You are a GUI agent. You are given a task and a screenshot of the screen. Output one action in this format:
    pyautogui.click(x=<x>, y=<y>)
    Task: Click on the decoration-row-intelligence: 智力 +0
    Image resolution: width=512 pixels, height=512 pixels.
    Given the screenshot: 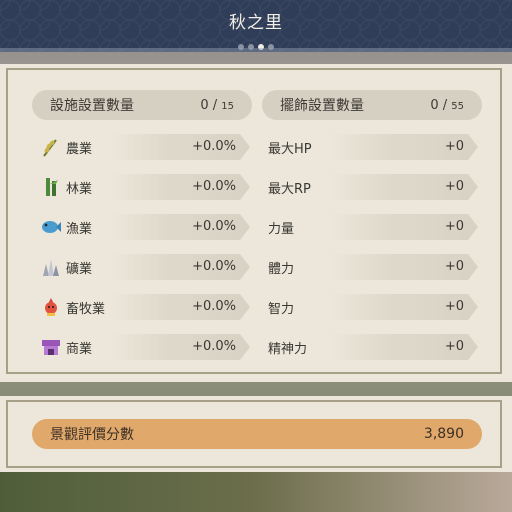 What is the action you would take?
    pyautogui.click(x=373, y=307)
    